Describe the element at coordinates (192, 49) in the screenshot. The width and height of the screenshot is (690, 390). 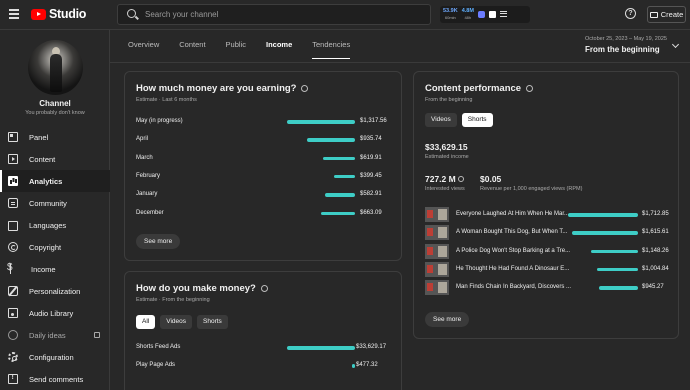
I see `tab-content: Content` at that location.